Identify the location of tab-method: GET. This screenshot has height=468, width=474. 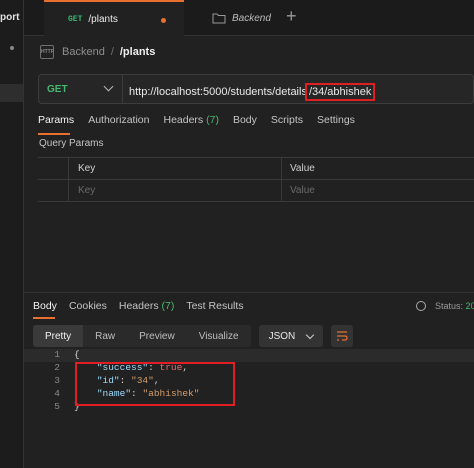
(75, 19).